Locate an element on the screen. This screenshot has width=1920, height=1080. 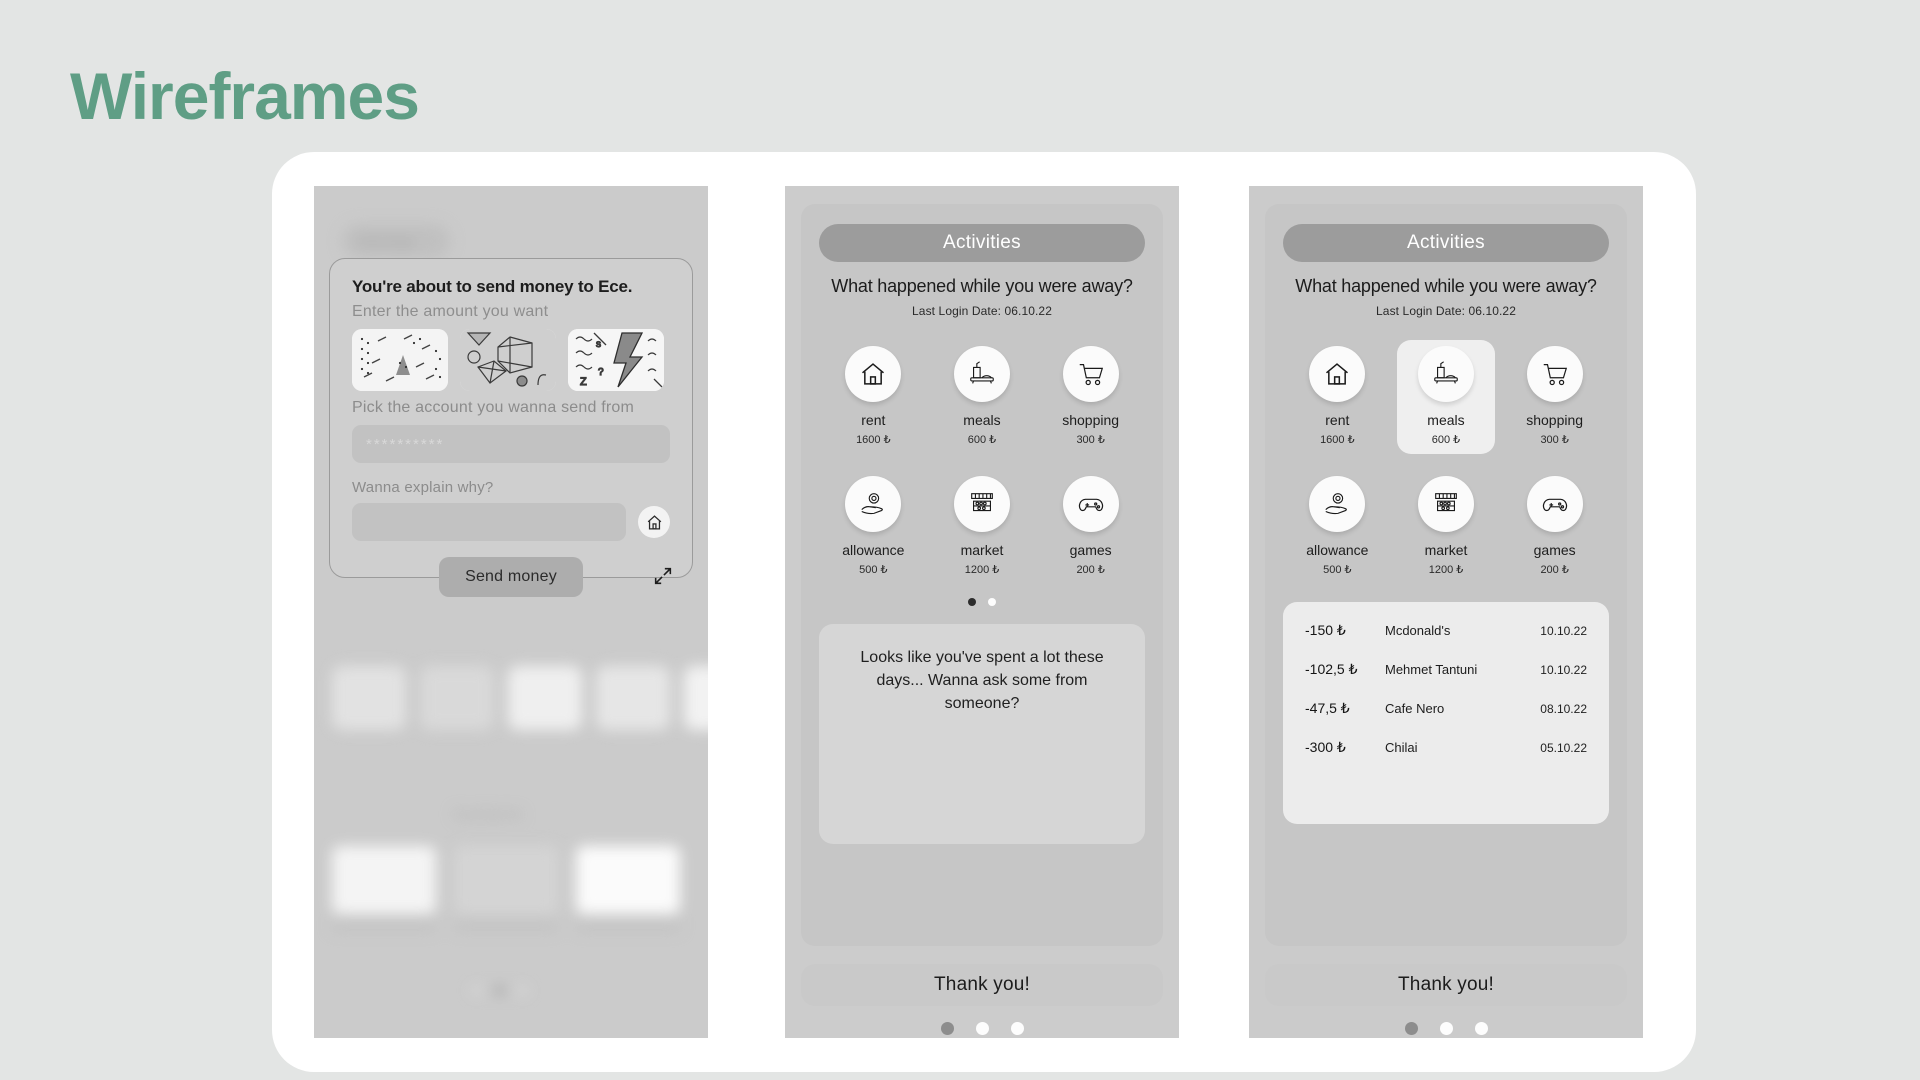
pattern-triangle-dashes-icon is located at coordinates (400, 360).